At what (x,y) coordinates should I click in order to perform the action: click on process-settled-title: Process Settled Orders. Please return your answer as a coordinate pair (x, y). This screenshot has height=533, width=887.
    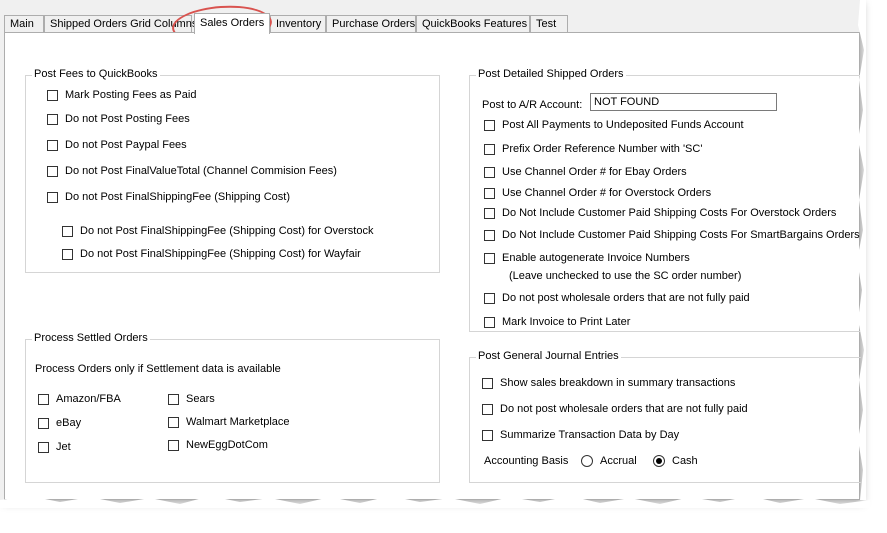
    Looking at the image, I should click on (91, 338).